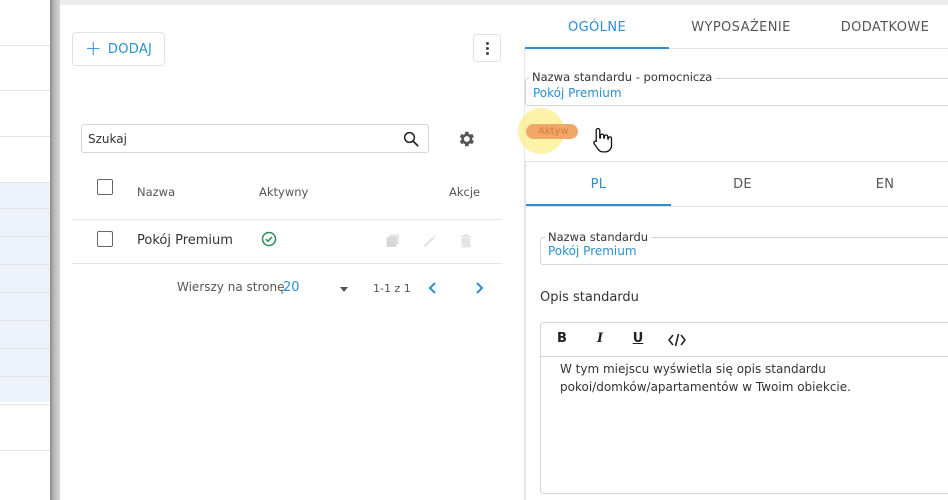  I want to click on column-header-name: Nazwa, so click(156, 192).